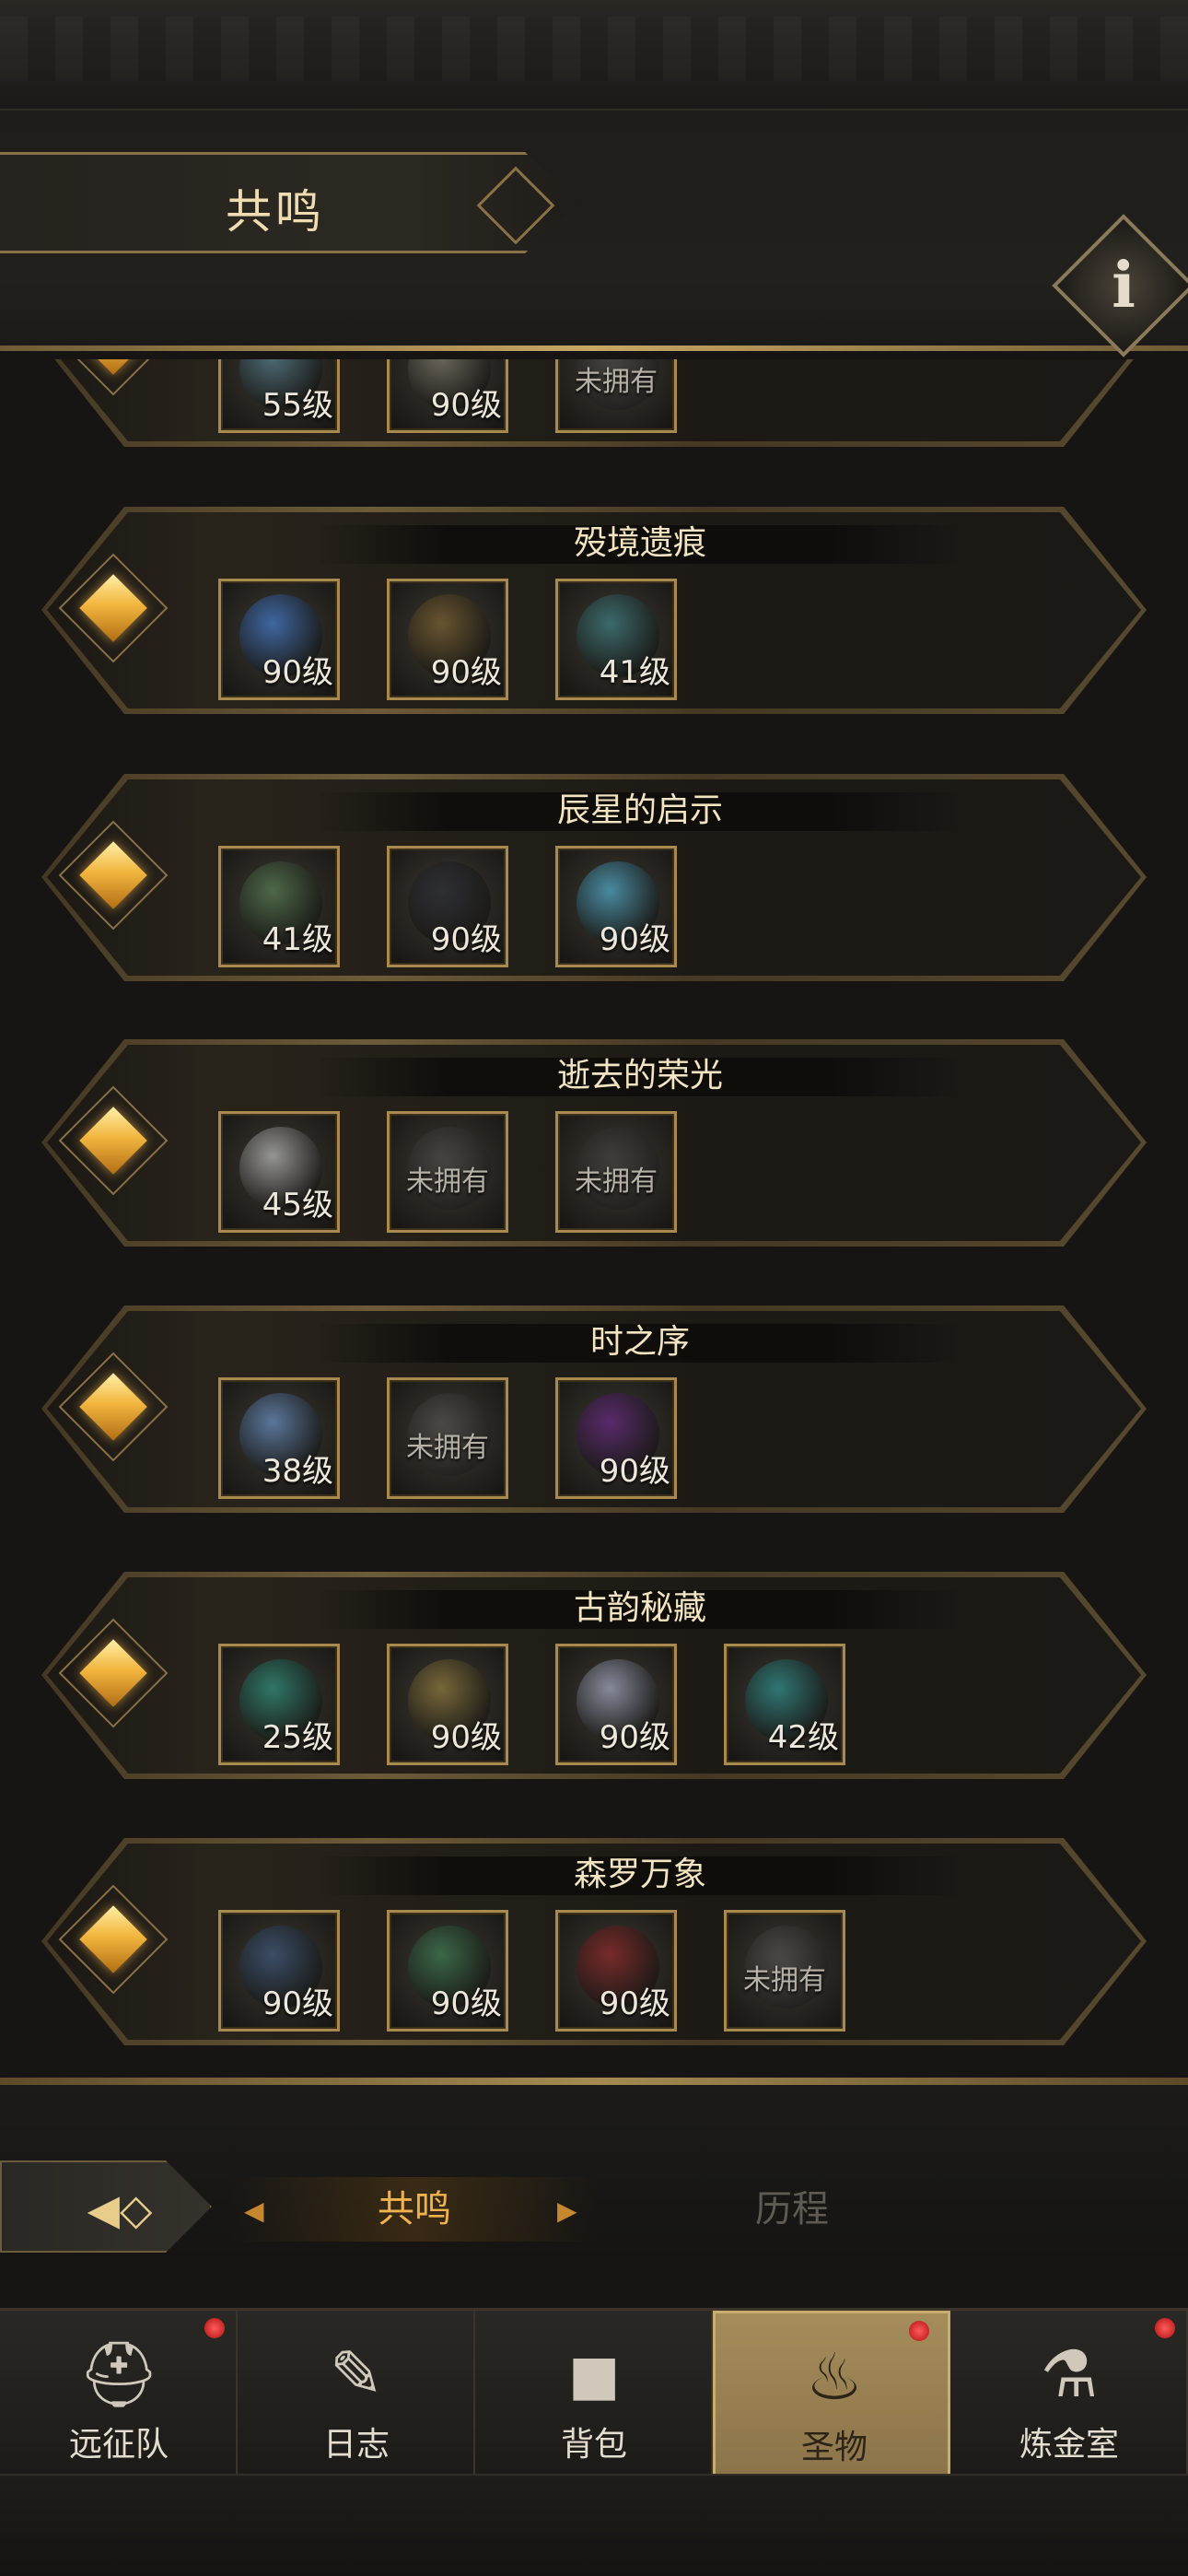 Image resolution: width=1188 pixels, height=2576 pixels. Describe the element at coordinates (297, 1737) in the screenshot. I see `relic-level: 25级` at that location.